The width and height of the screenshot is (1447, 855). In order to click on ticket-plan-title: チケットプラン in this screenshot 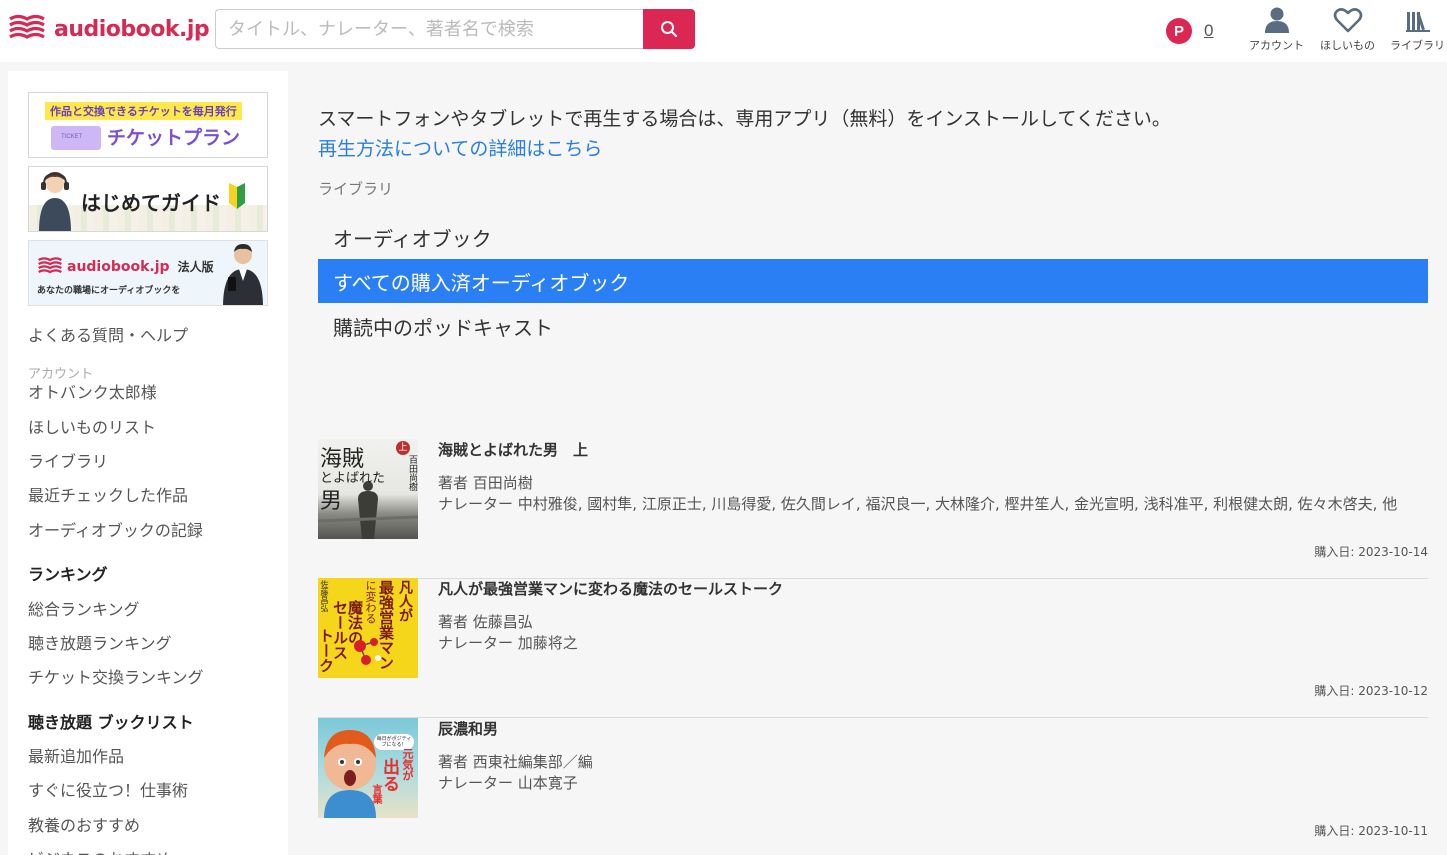, I will do `click(174, 138)`.